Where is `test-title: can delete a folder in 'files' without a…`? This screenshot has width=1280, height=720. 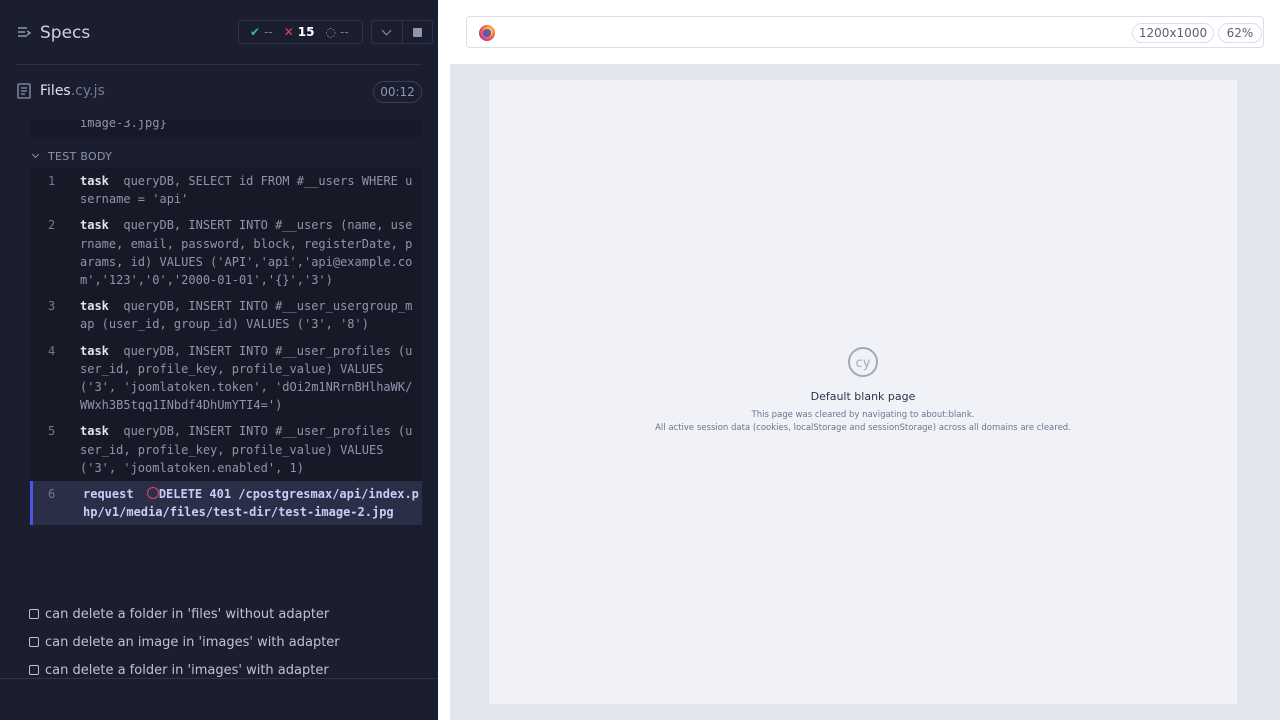
test-title: can delete a folder in 'files' without a… is located at coordinates (187, 614).